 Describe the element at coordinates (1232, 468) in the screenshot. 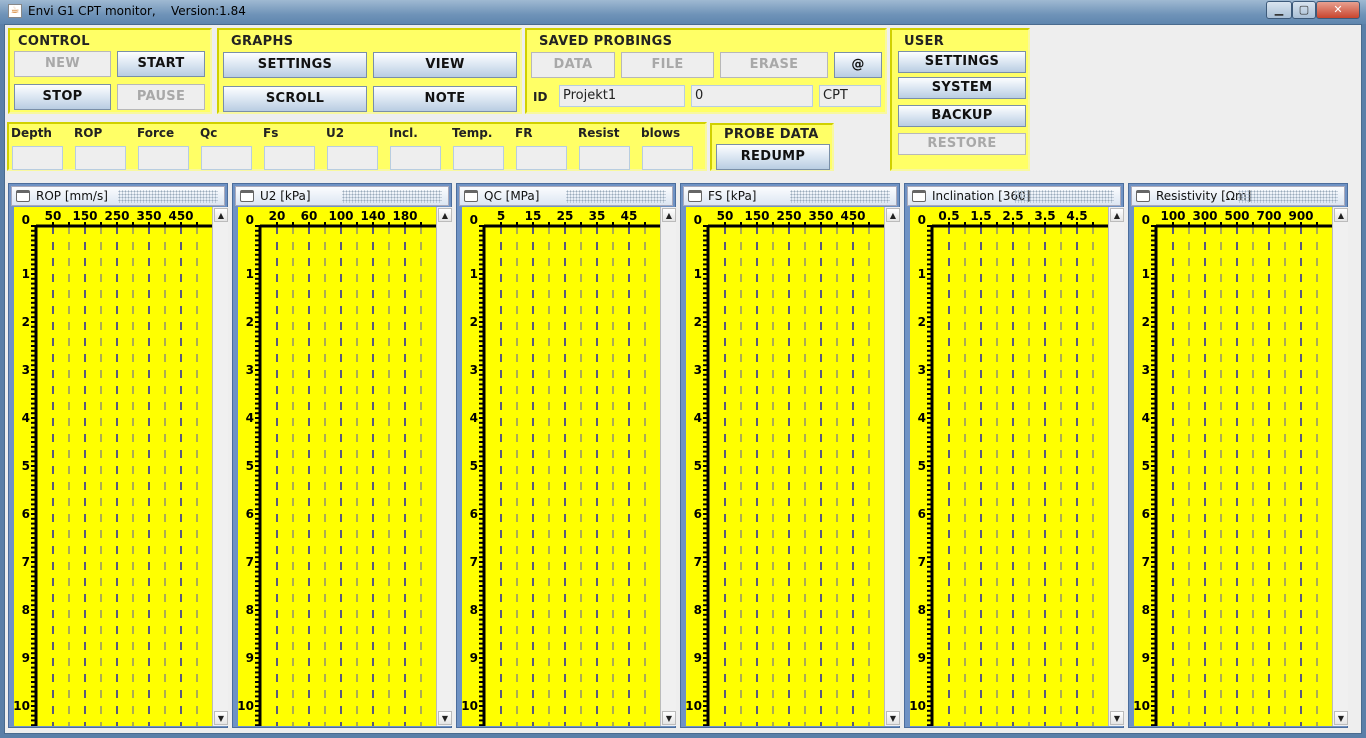

I see `graph-plot: 100 300 500 700 900 0 1 2 3 4 5 6 7 8 9 10` at that location.